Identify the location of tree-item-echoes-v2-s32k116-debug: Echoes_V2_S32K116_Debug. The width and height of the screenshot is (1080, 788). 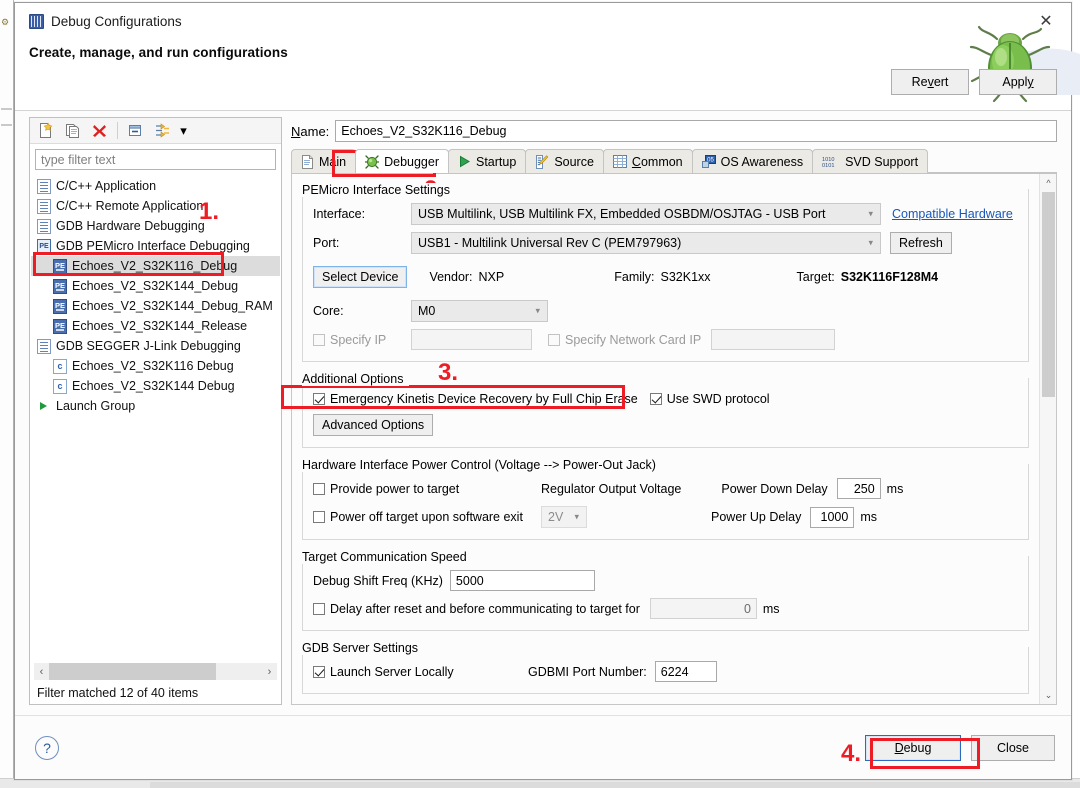
(155, 266).